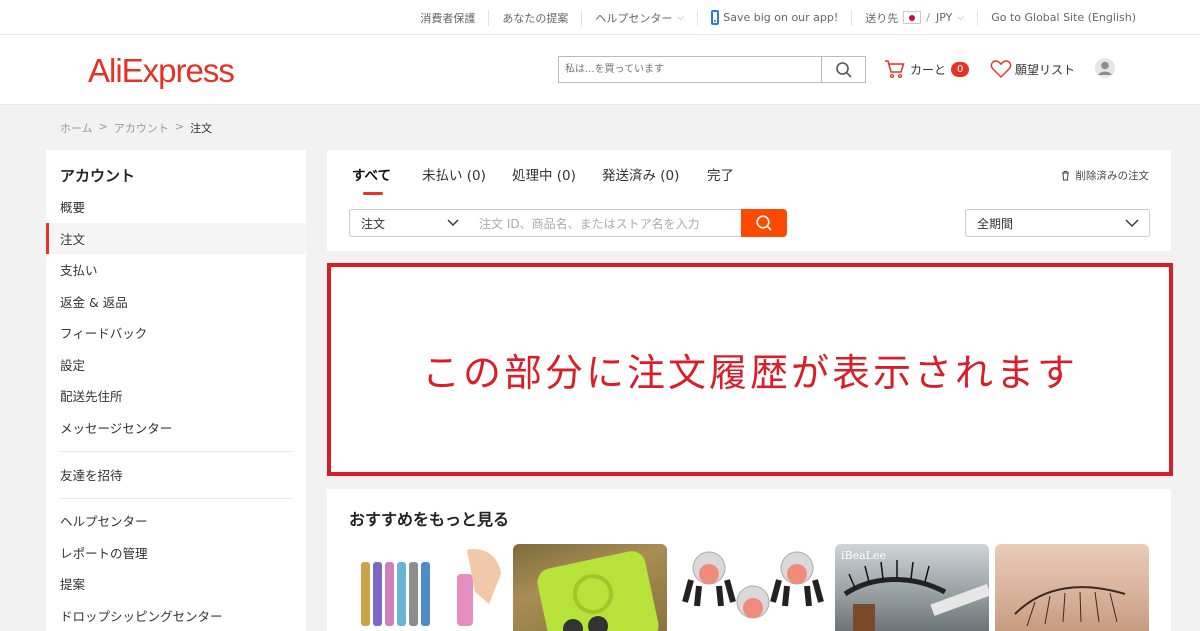  I want to click on sidebar-item-dropshipping-center: ドロップシッピングセンター, so click(176, 615).